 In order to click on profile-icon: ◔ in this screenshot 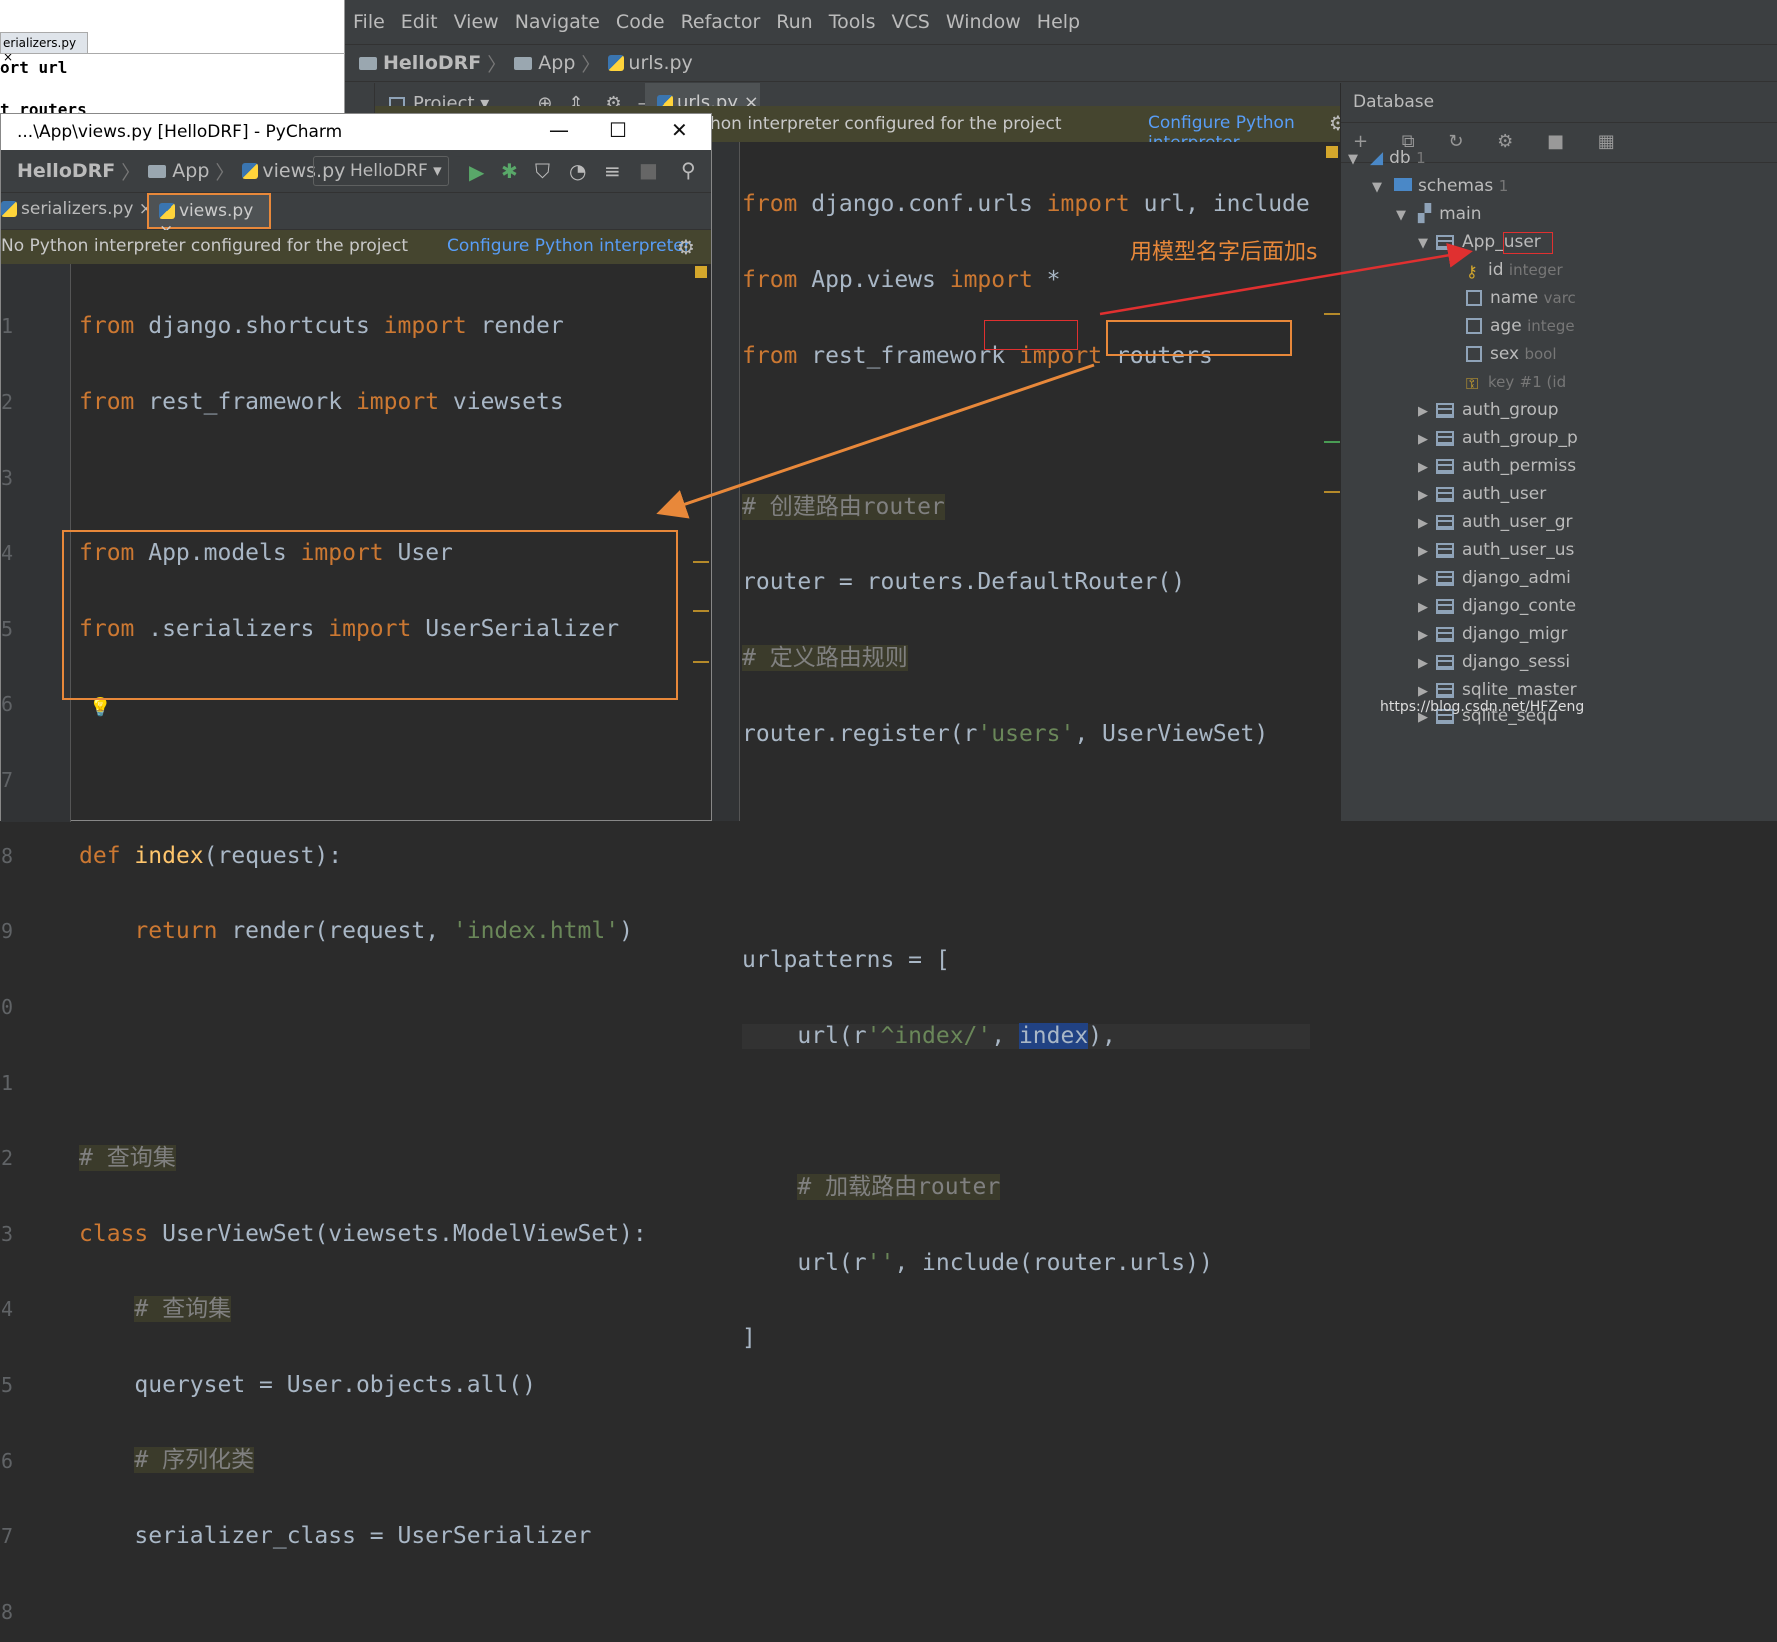, I will do `click(577, 171)`.